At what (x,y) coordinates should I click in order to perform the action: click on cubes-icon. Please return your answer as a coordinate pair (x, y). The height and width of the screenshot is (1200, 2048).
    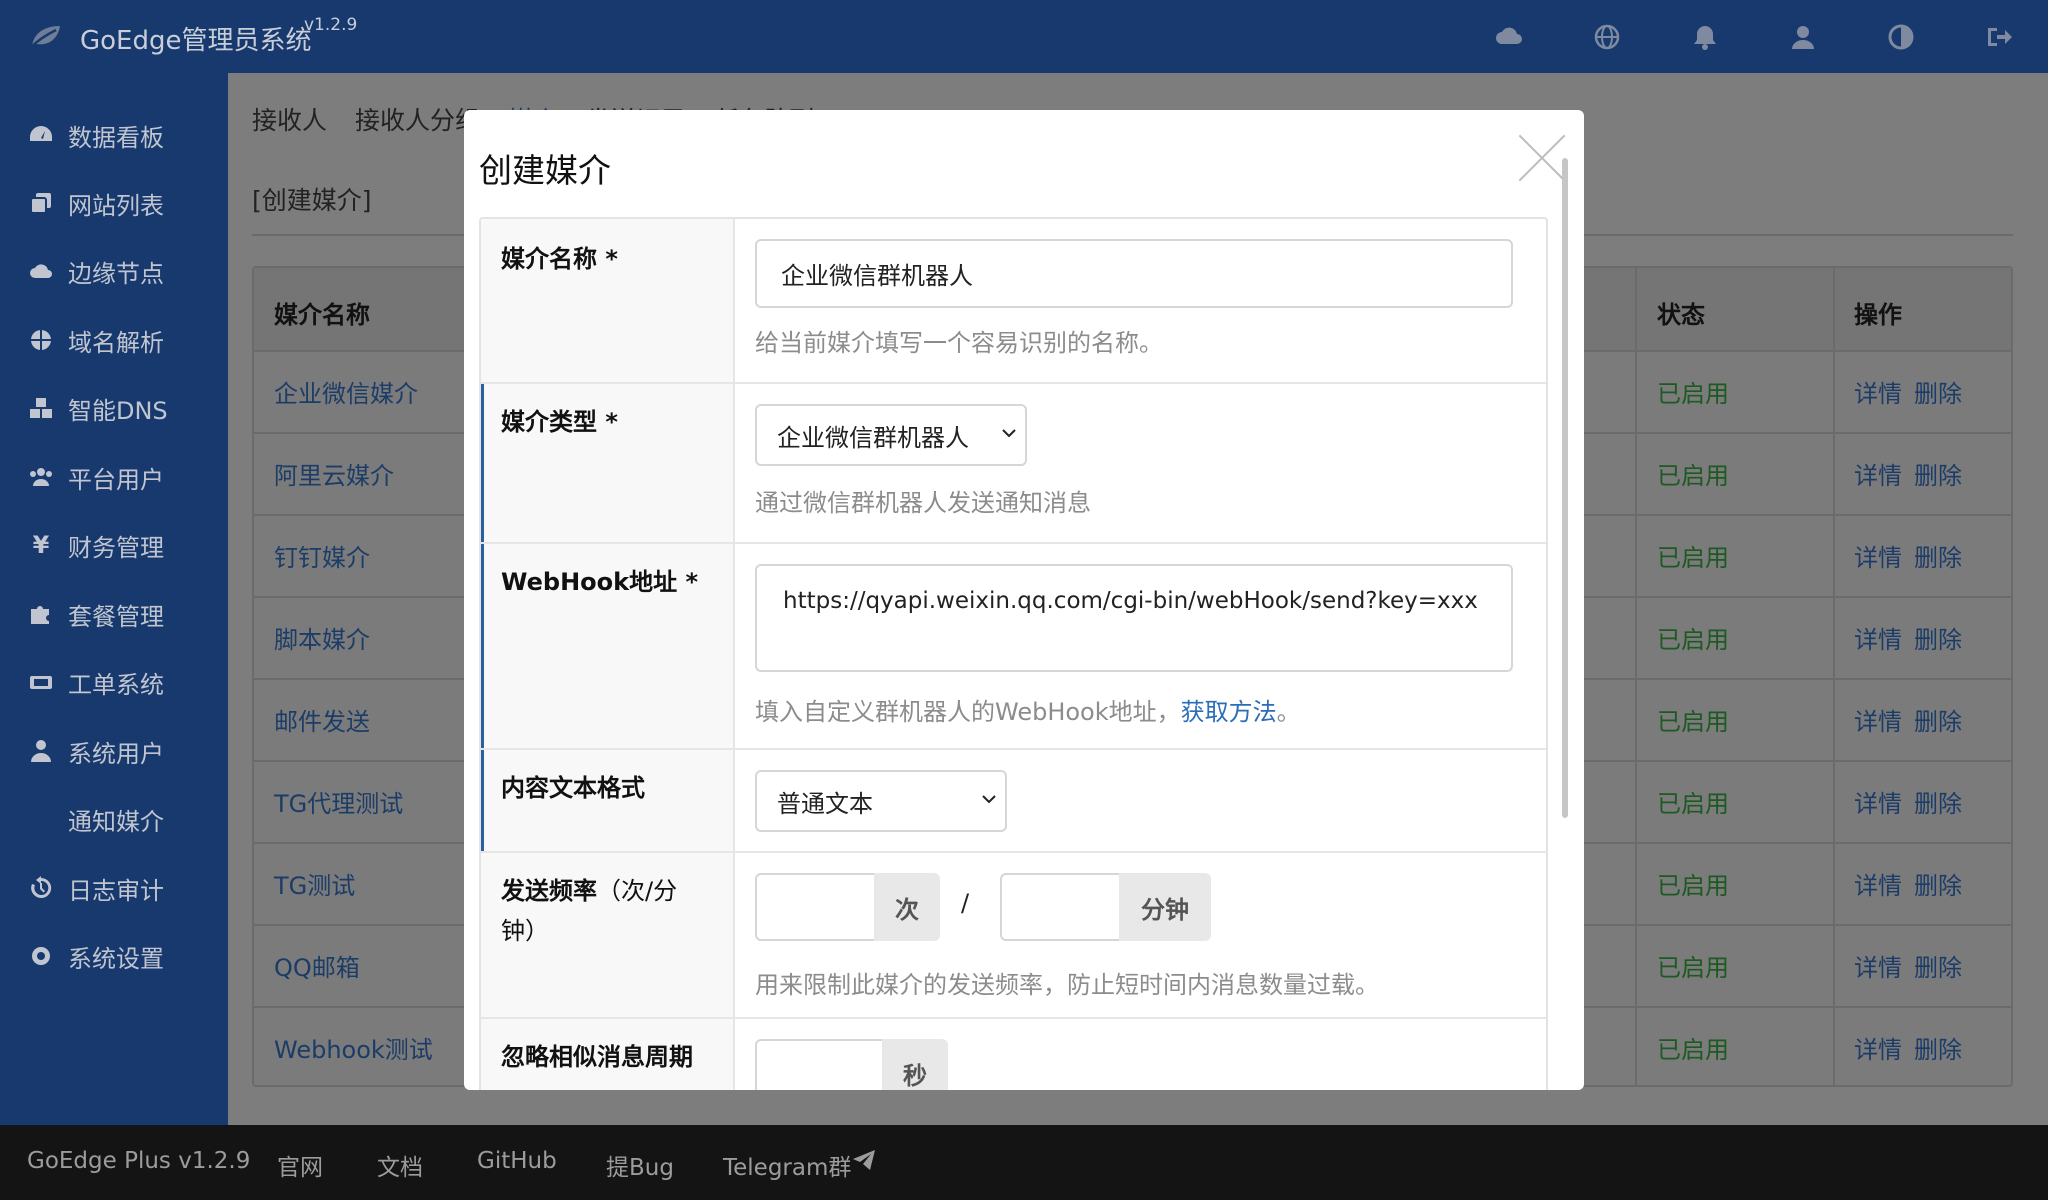
    Looking at the image, I should click on (41, 408).